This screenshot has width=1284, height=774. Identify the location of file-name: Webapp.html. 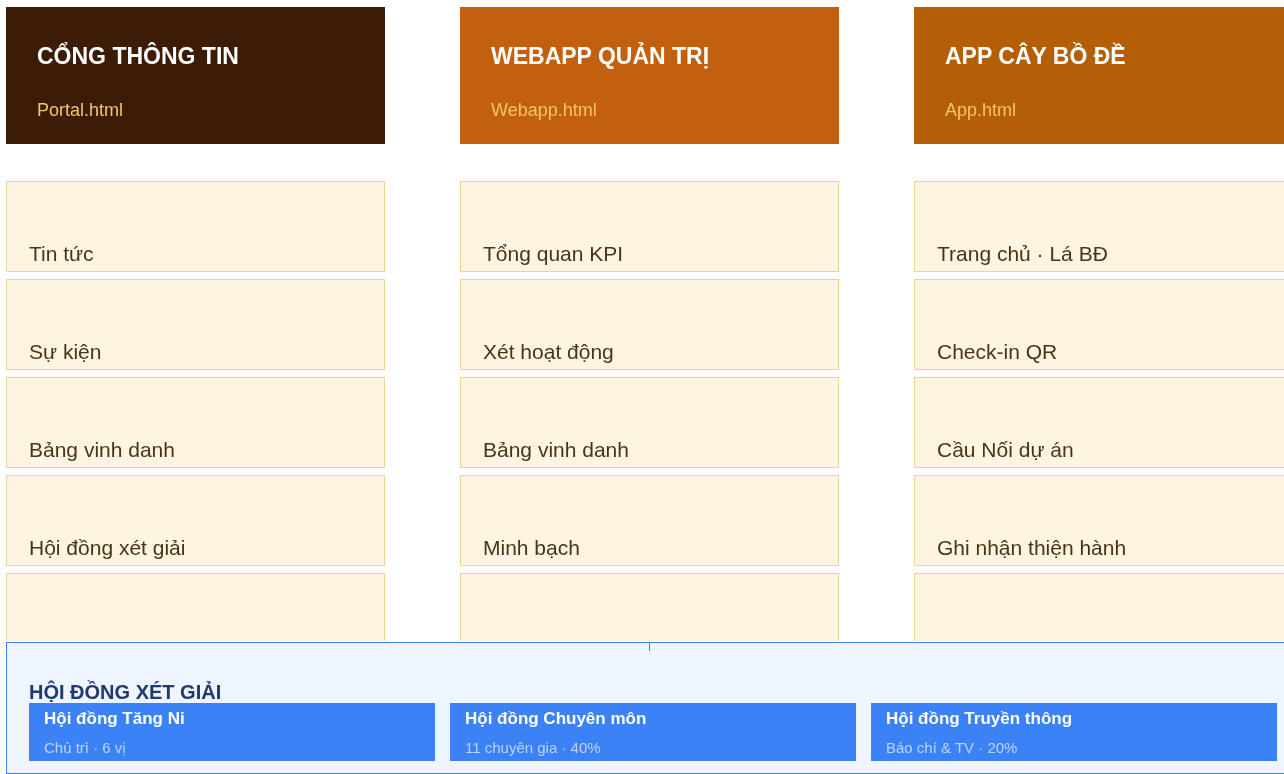
(544, 110).